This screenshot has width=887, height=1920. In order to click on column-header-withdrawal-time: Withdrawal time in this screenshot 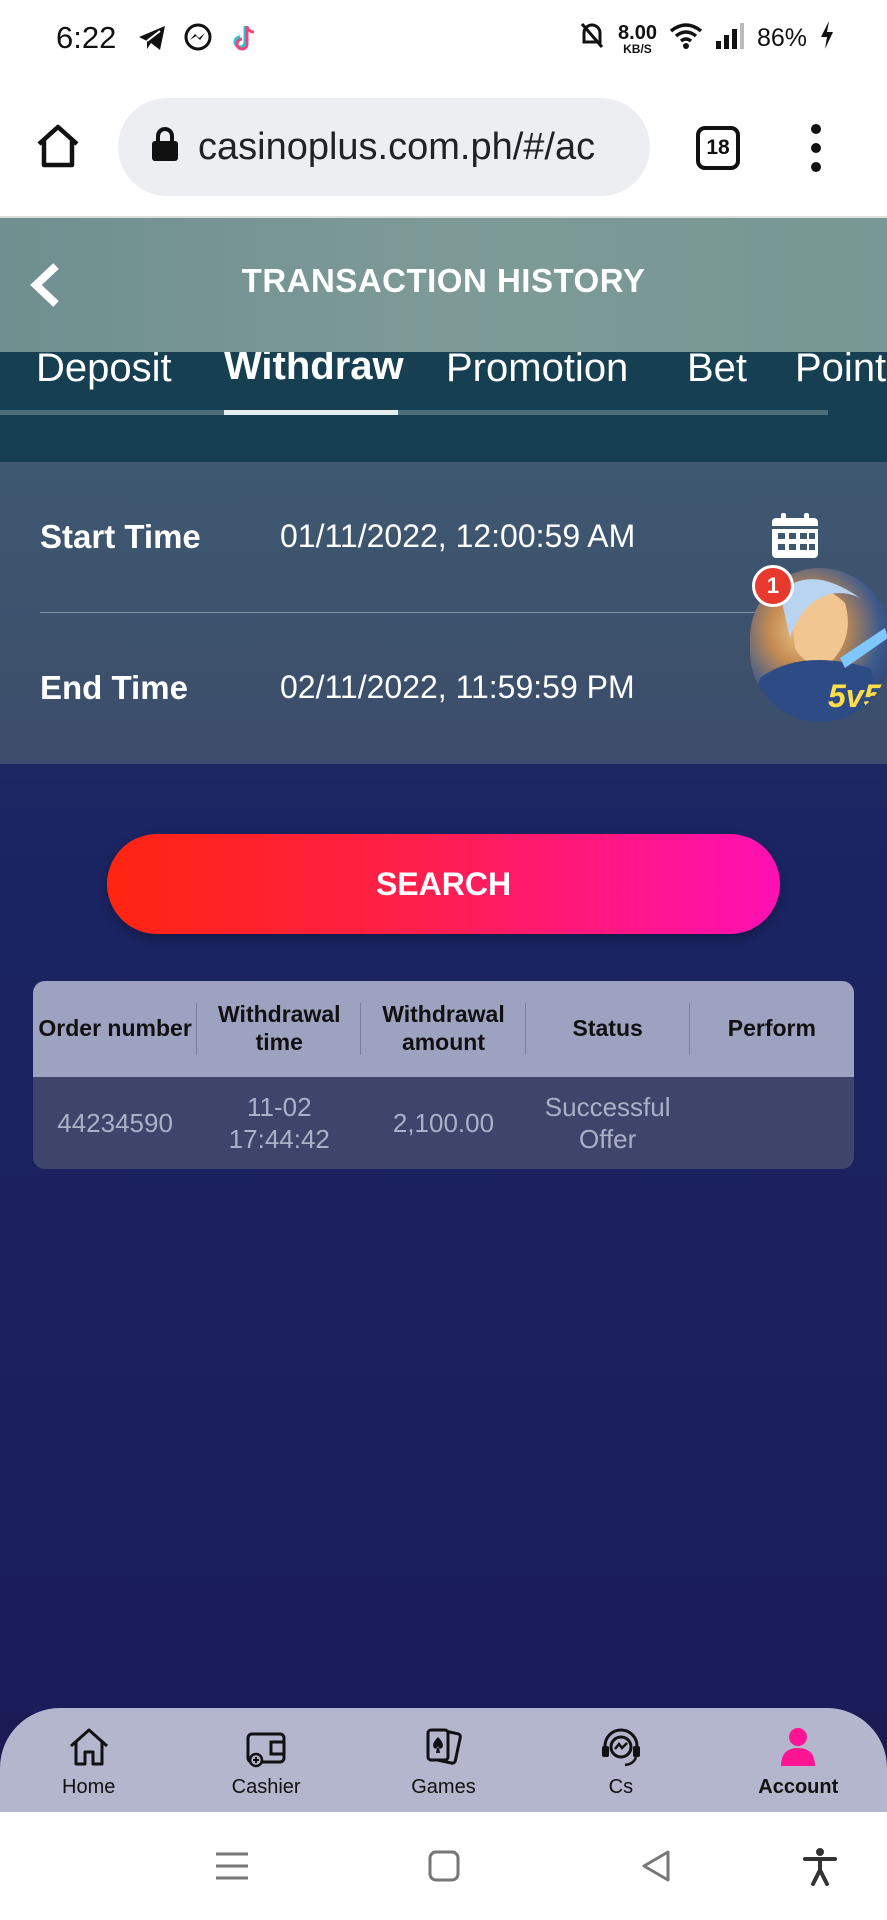, I will do `click(279, 1029)`.